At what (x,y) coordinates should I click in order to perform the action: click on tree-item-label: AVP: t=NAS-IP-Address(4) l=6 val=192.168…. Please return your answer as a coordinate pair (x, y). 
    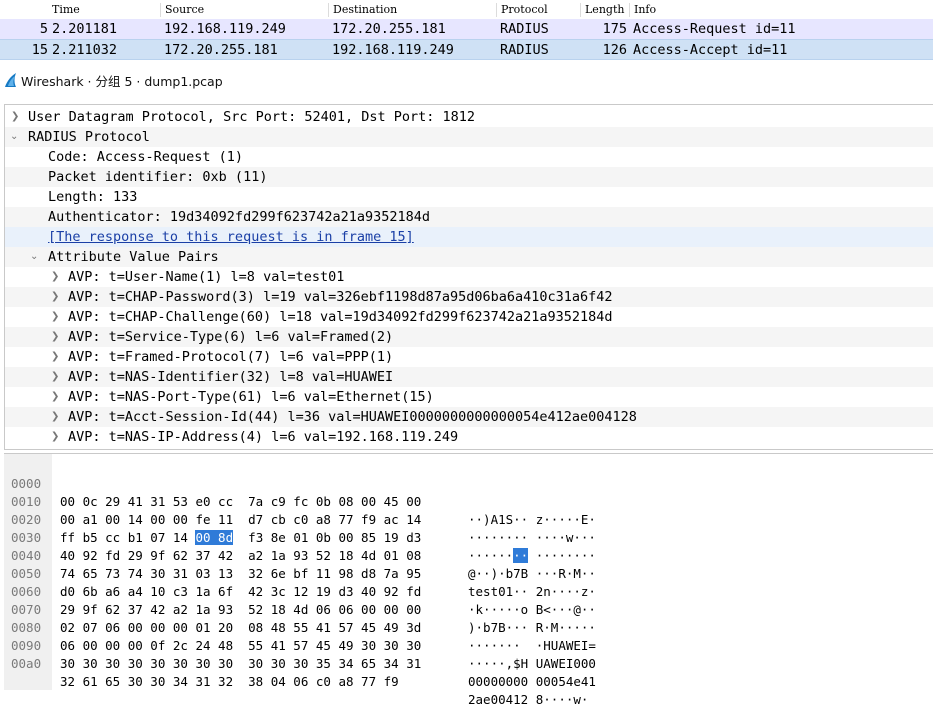
    Looking at the image, I should click on (263, 437).